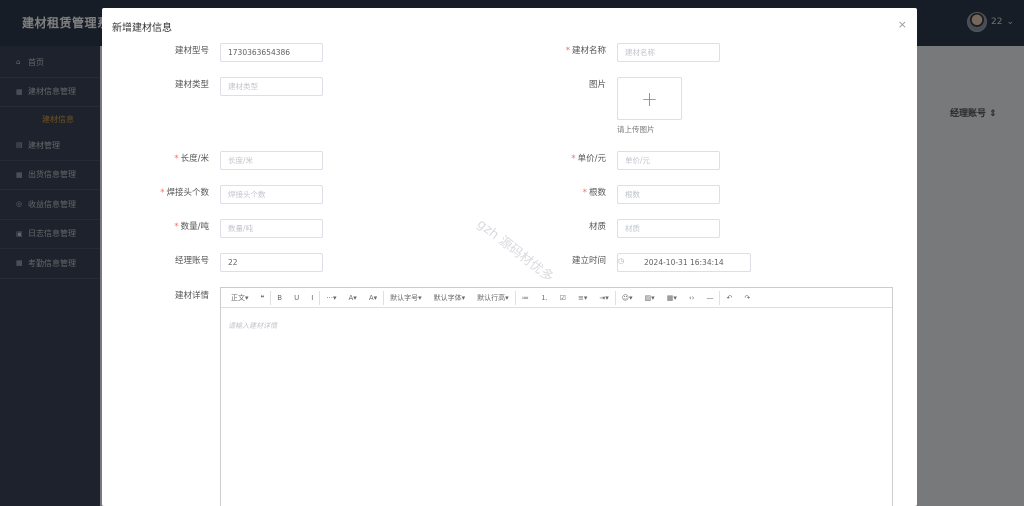 Image resolution: width=1024 pixels, height=506 pixels. What do you see at coordinates (627, 298) in the screenshot?
I see `toolbar-button-16: ☺▾` at bounding box center [627, 298].